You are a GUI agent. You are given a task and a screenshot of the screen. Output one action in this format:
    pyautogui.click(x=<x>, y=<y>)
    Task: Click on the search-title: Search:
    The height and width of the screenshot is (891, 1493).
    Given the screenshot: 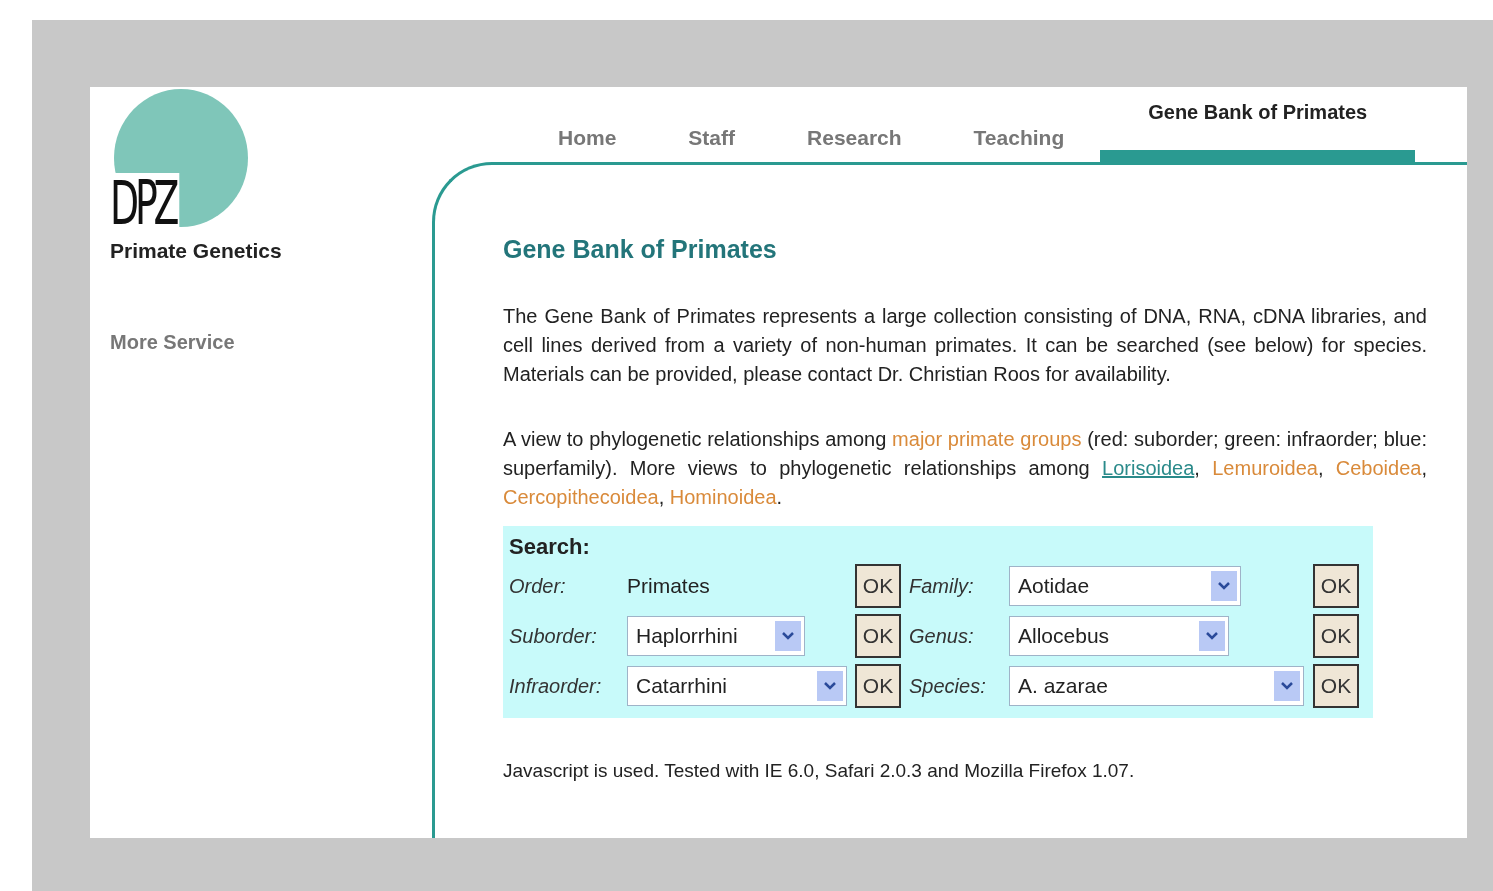 What is the action you would take?
    pyautogui.click(x=550, y=547)
    